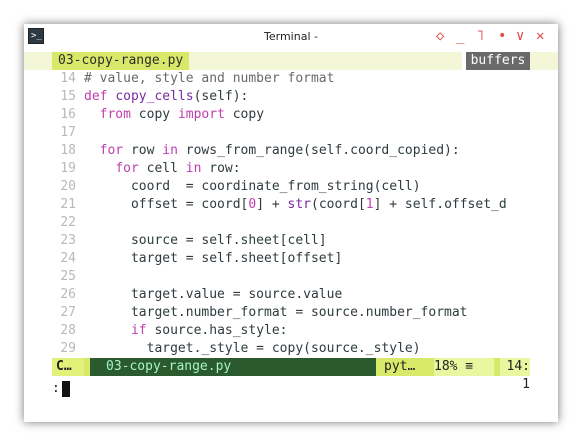 Image resolution: width=582 pixels, height=445 pixels. I want to click on code-text: coord = coordinate_from_string(cell), so click(252, 187).